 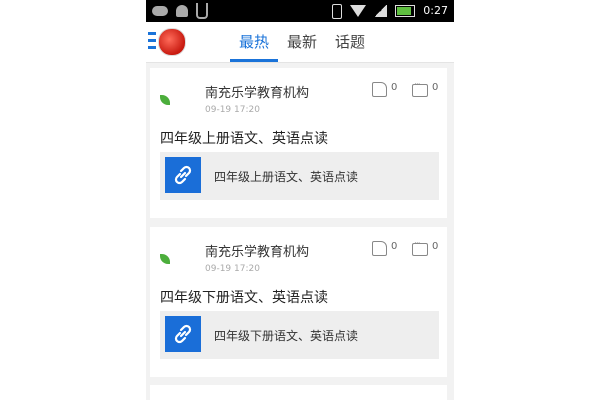 I want to click on tab-latest: 最新, so click(x=302, y=42).